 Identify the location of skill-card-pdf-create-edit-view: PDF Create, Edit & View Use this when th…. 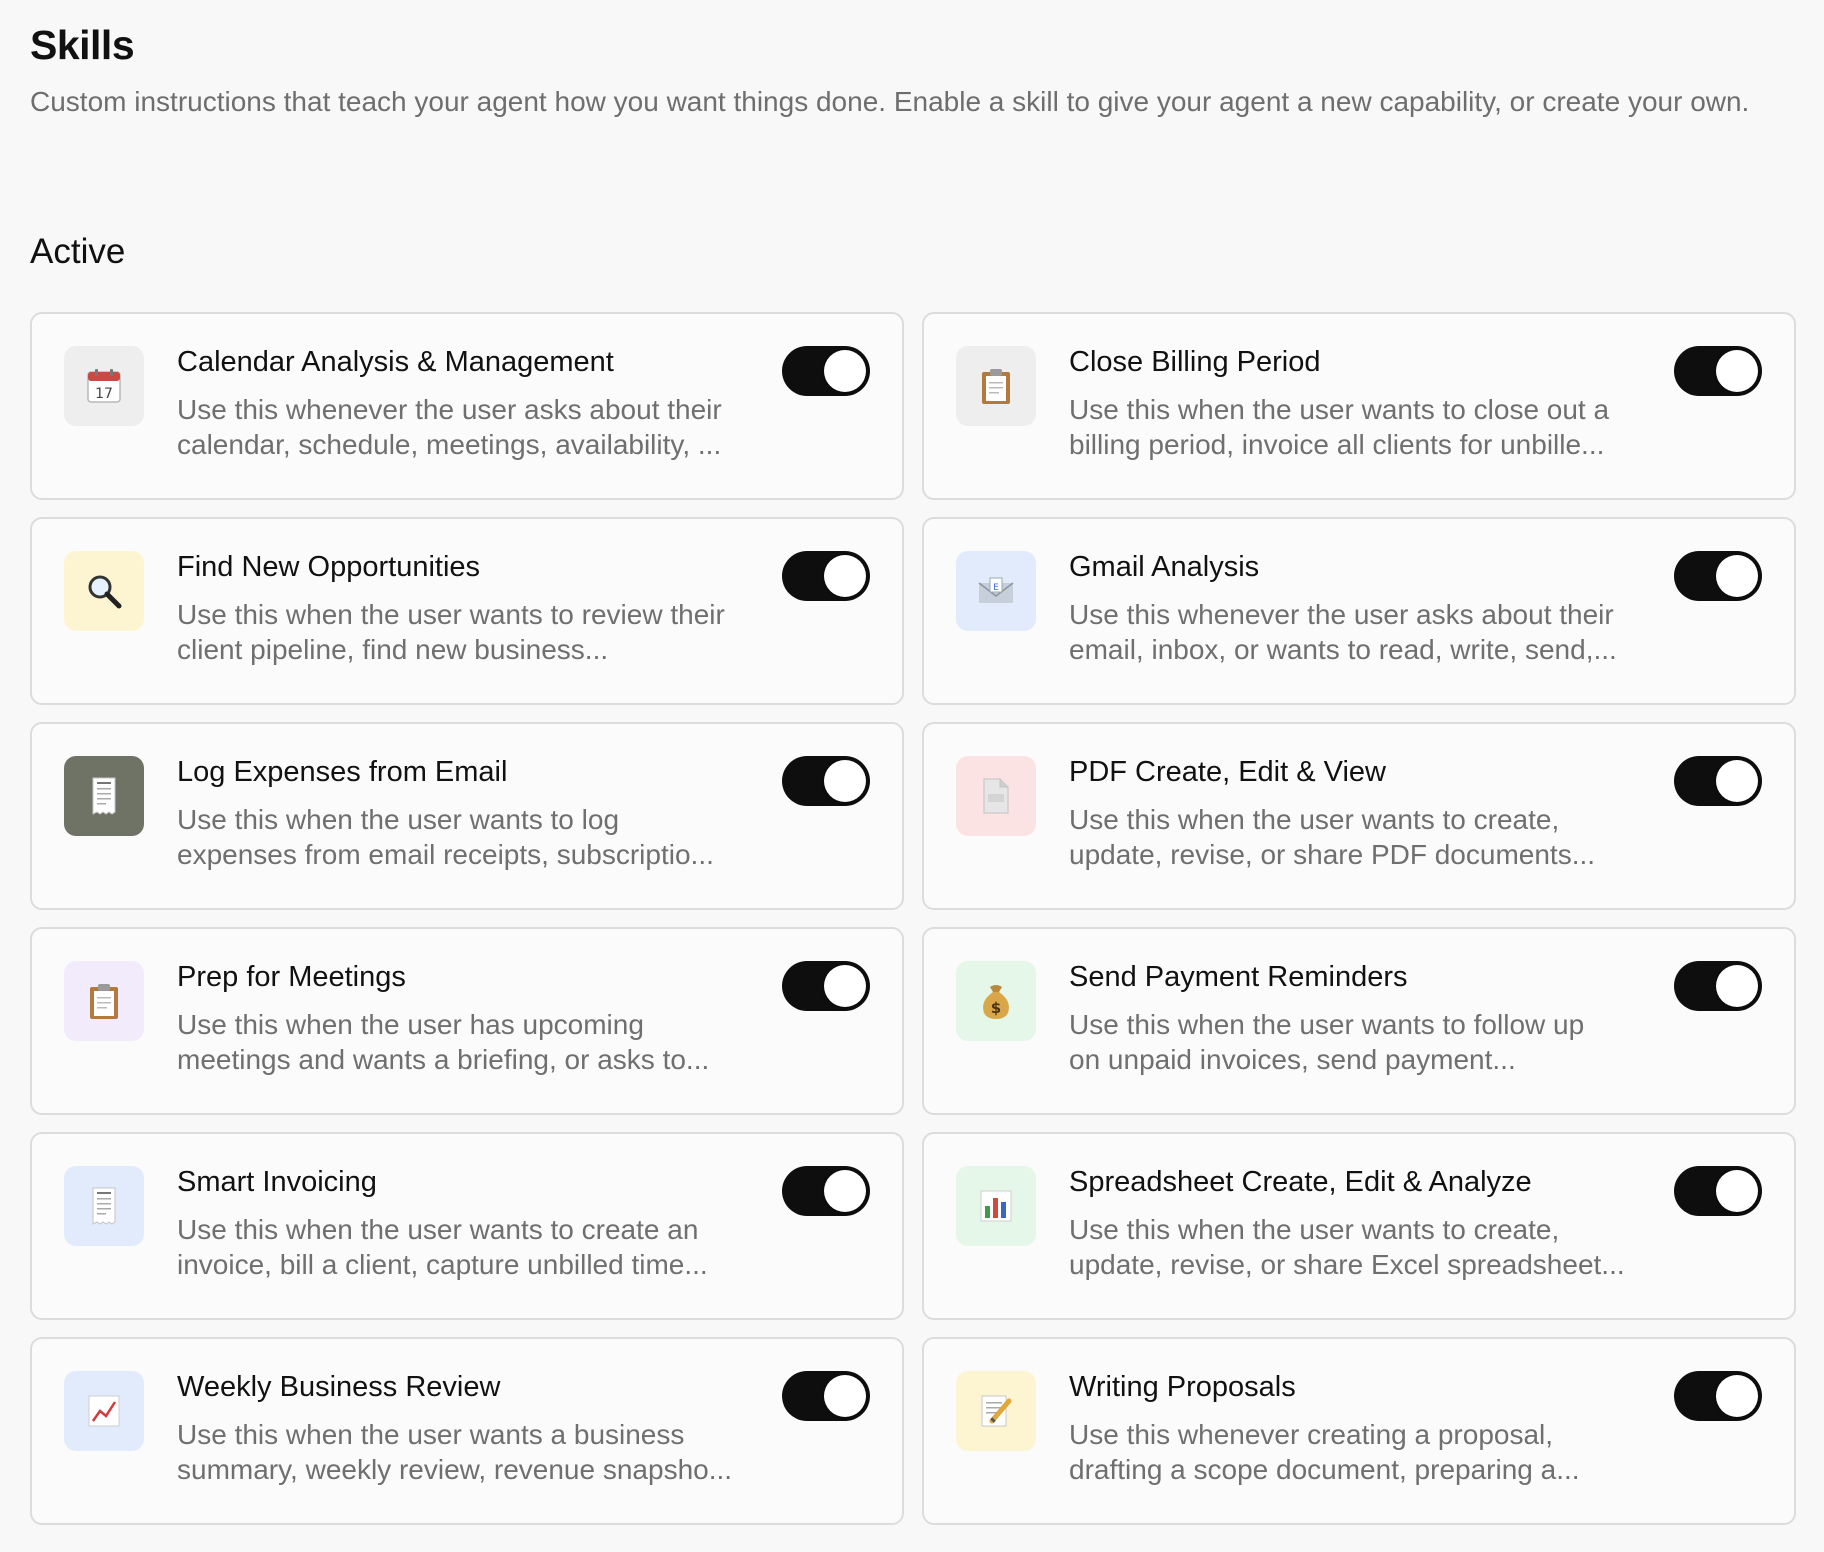
(1359, 816).